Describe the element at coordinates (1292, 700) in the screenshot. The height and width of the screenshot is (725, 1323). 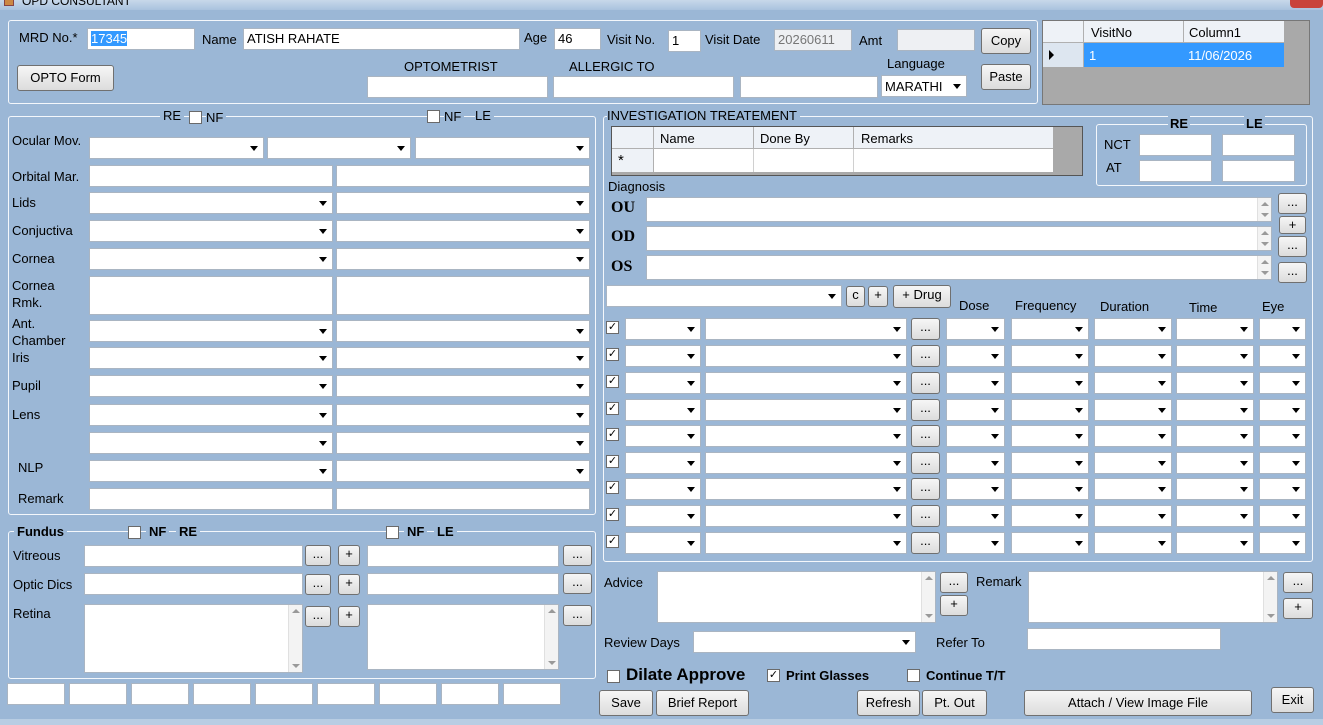
I see `exit-button: Exit` at that location.